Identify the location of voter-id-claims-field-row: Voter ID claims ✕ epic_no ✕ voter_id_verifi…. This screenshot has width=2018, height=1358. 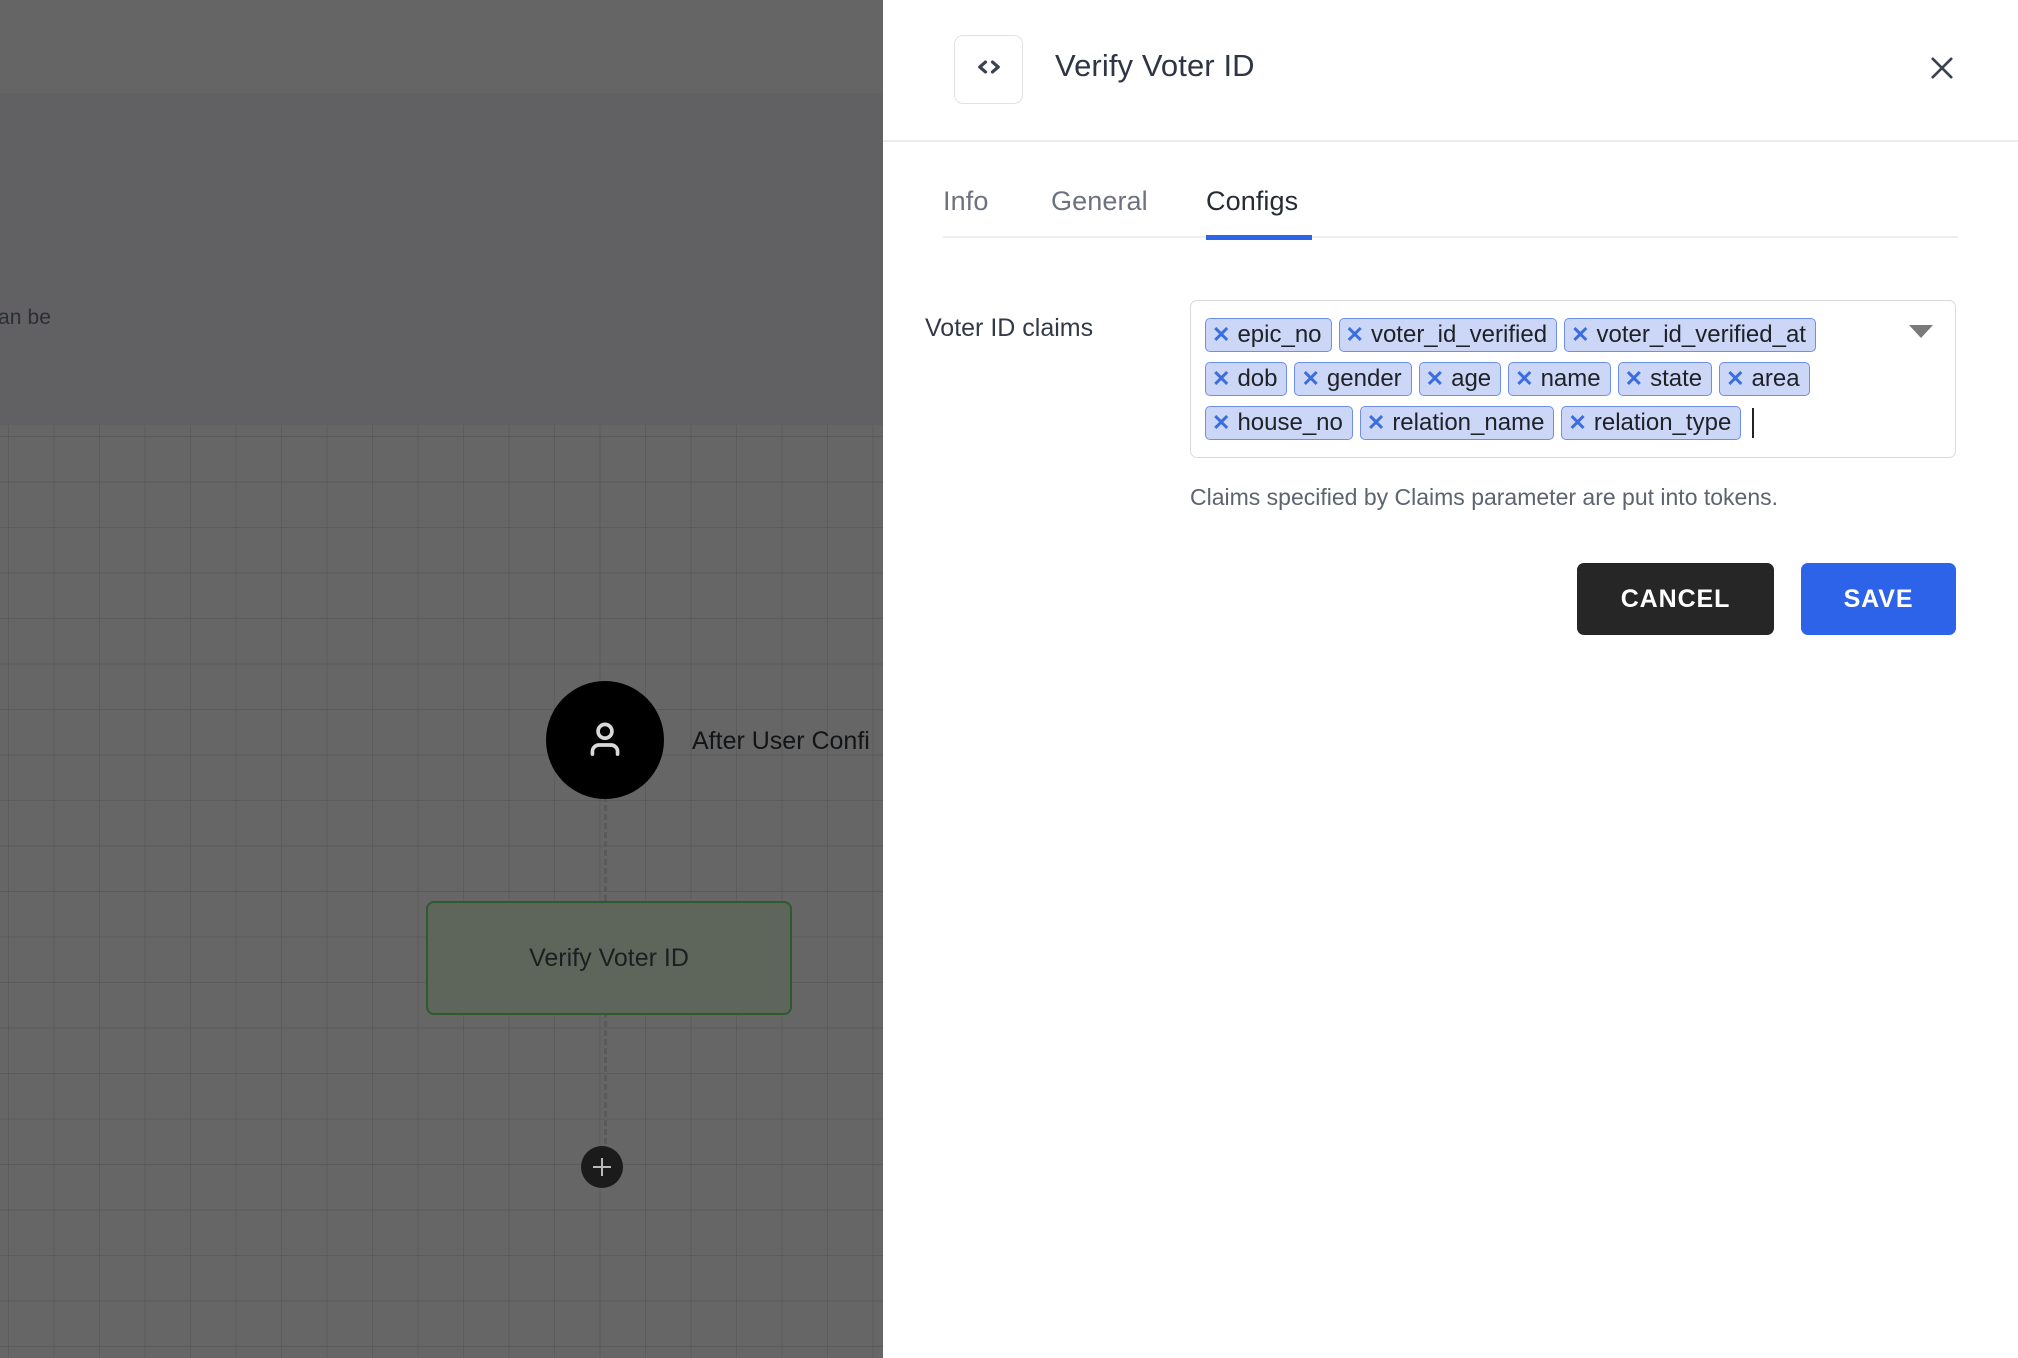
(1450, 405).